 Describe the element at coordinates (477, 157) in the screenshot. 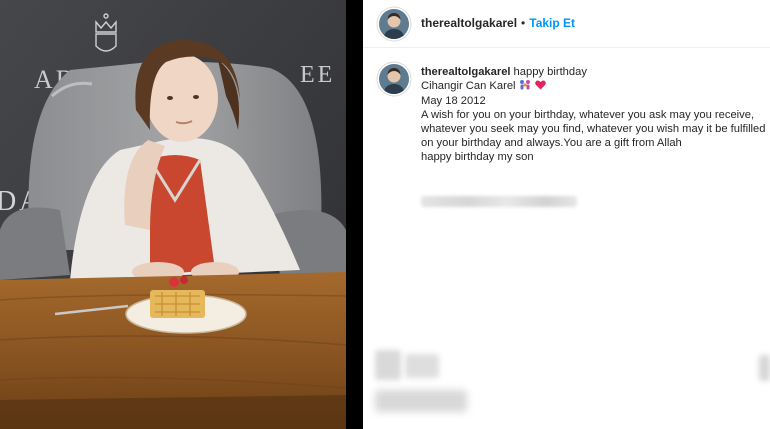

I see `caption-closing: happy birthday my son` at that location.